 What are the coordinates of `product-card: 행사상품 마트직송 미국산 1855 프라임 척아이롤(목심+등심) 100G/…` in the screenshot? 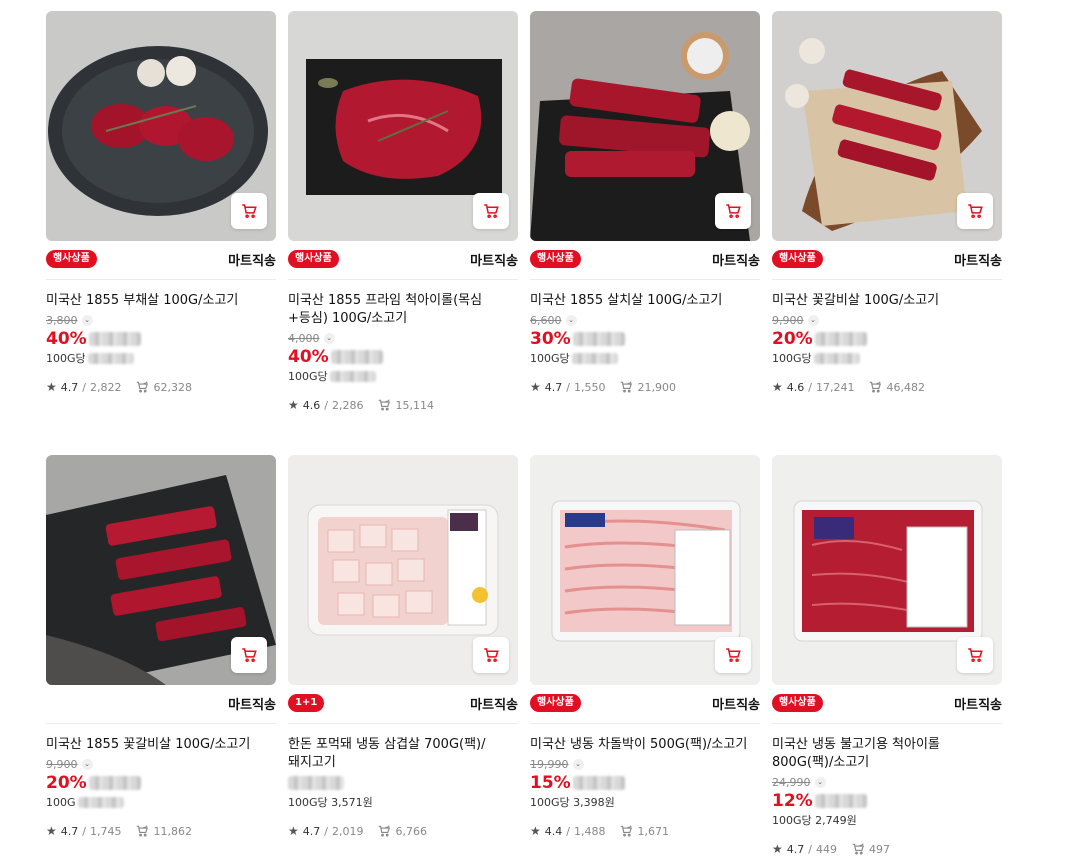 It's located at (403, 233).